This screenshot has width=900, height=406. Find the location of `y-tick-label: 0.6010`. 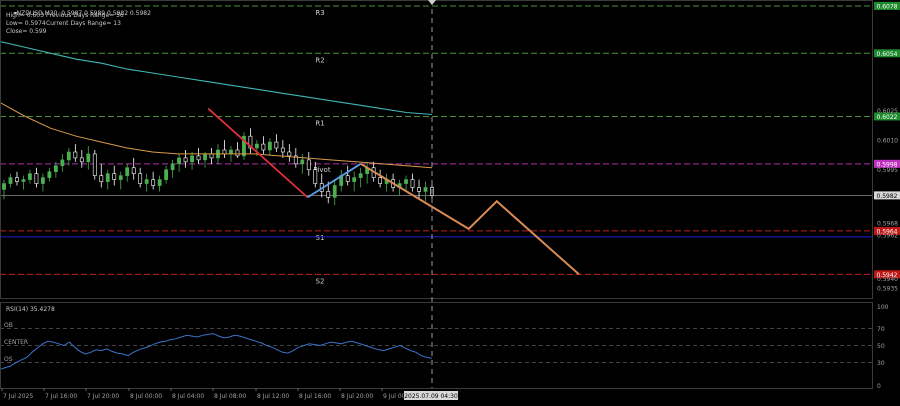

y-tick-label: 0.6010 is located at coordinates (887, 141).